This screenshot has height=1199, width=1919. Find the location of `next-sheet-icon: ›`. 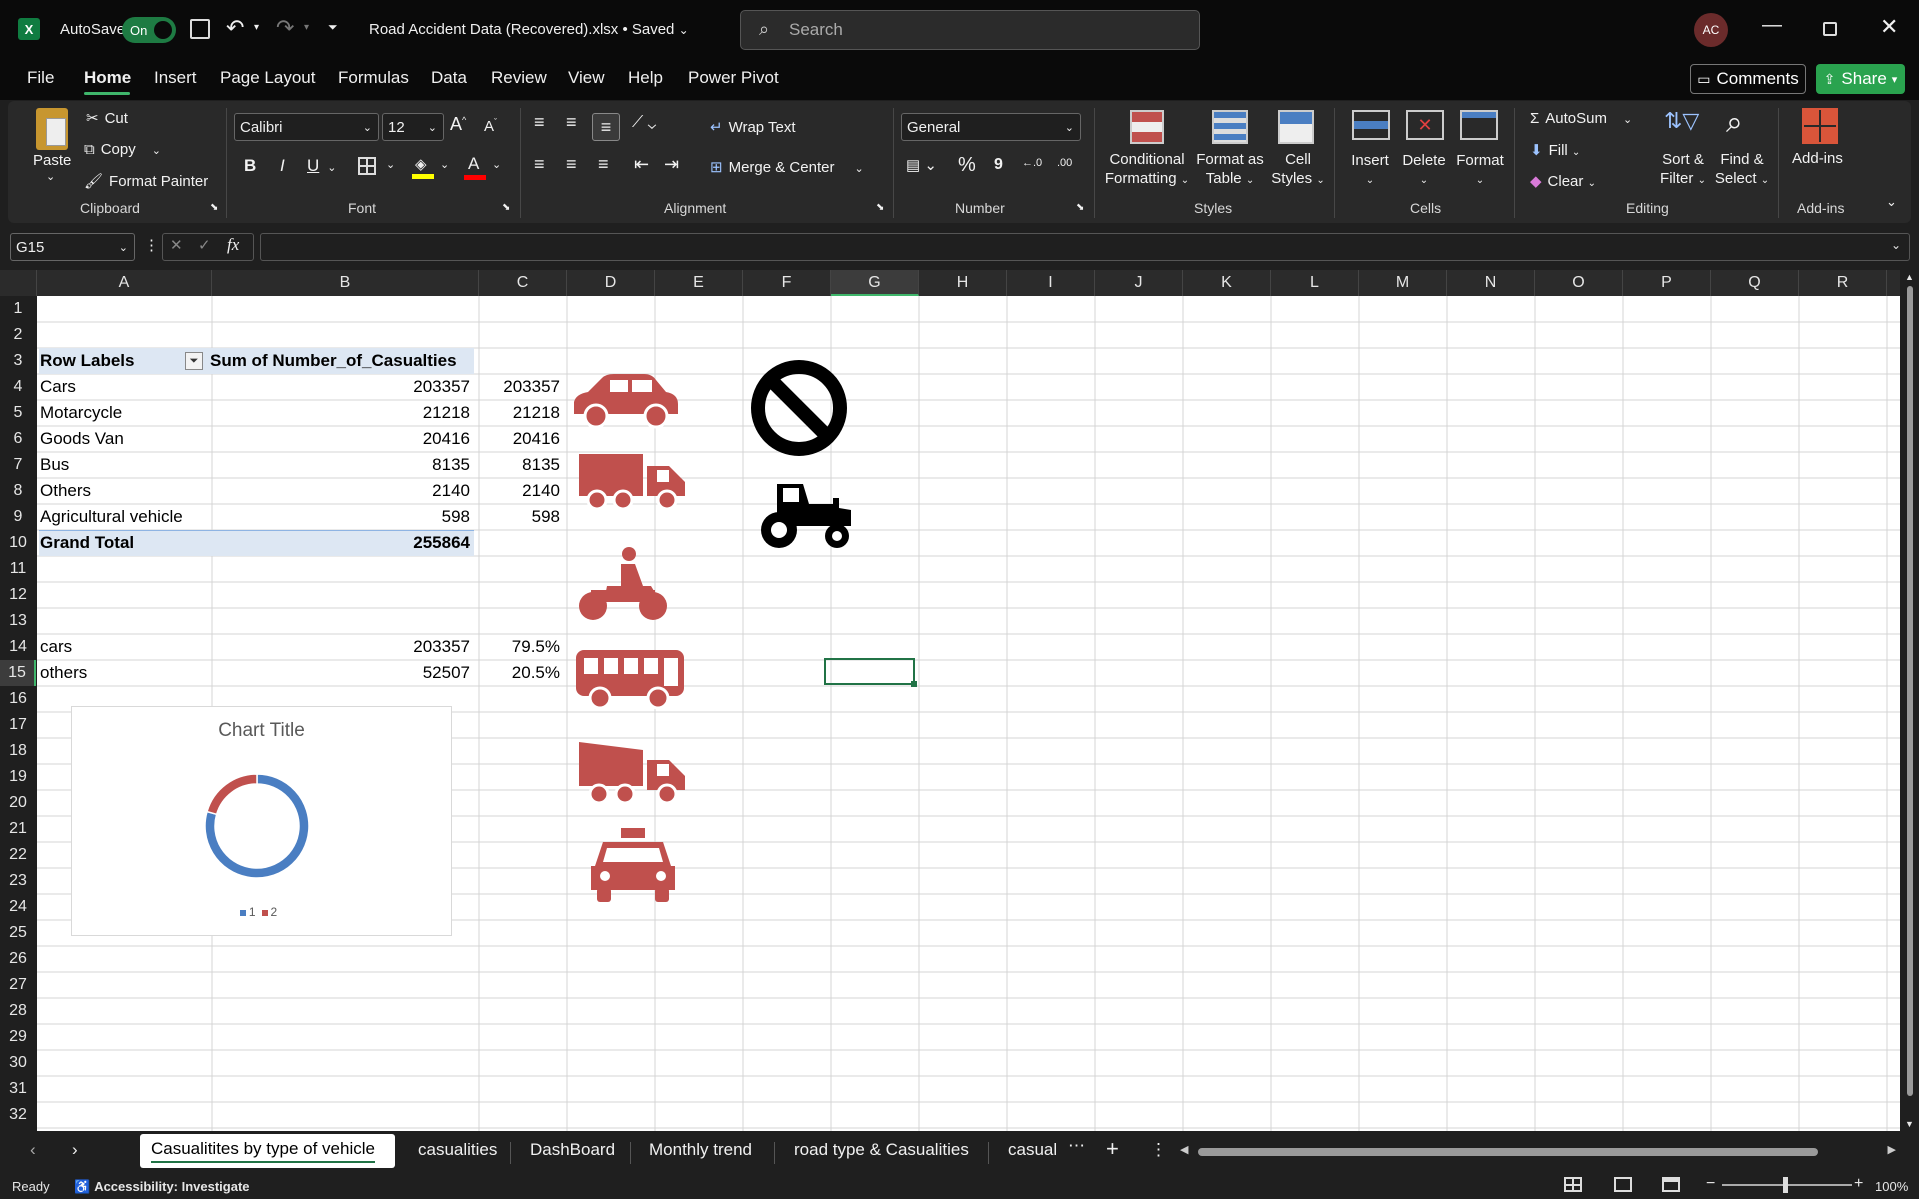

next-sheet-icon: › is located at coordinates (75, 1150).